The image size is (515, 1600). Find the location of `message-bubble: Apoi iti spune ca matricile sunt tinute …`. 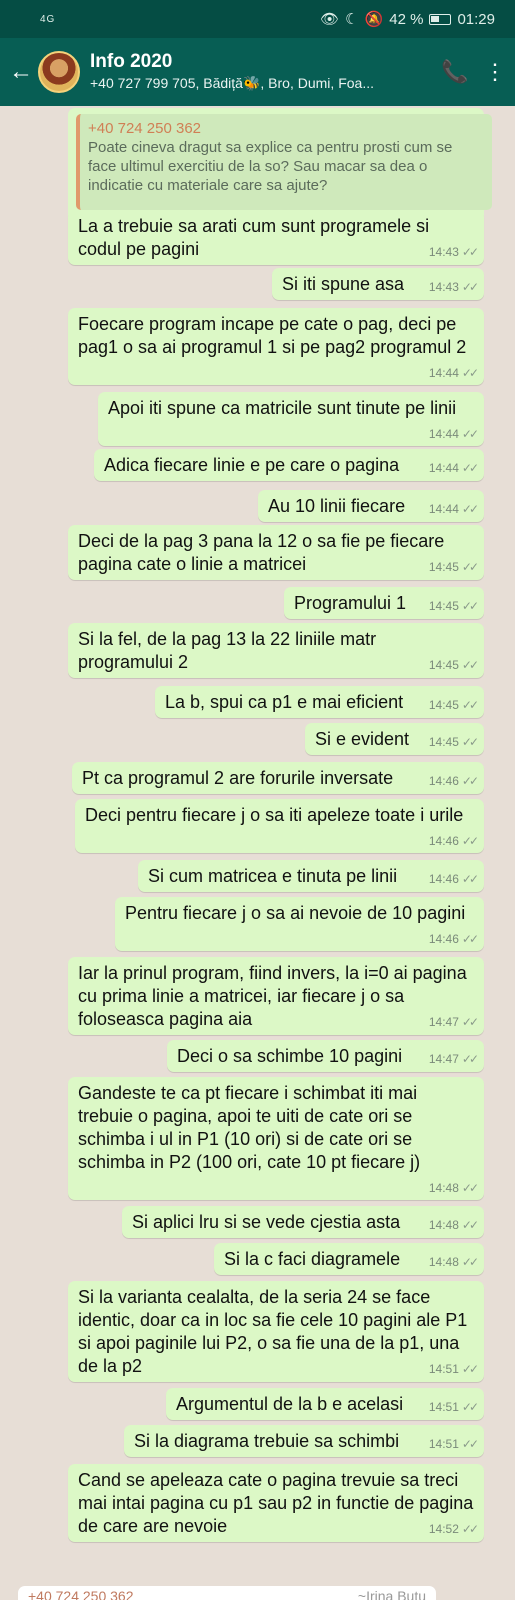

message-bubble: Apoi iti spune ca matricile sunt tinute … is located at coordinates (291, 419).